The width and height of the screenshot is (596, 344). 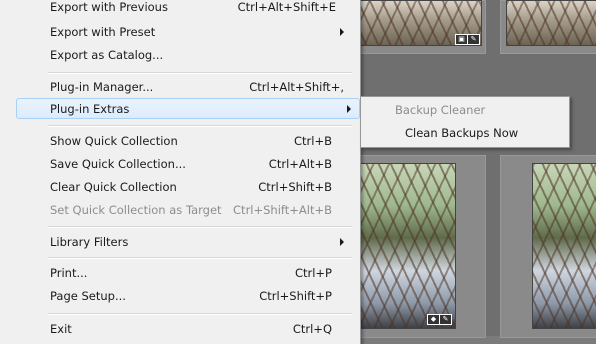 What do you see at coordinates (185, 140) in the screenshot?
I see `menu-item-show-quick-collection: Show Quick Collection Ctrl+B` at bounding box center [185, 140].